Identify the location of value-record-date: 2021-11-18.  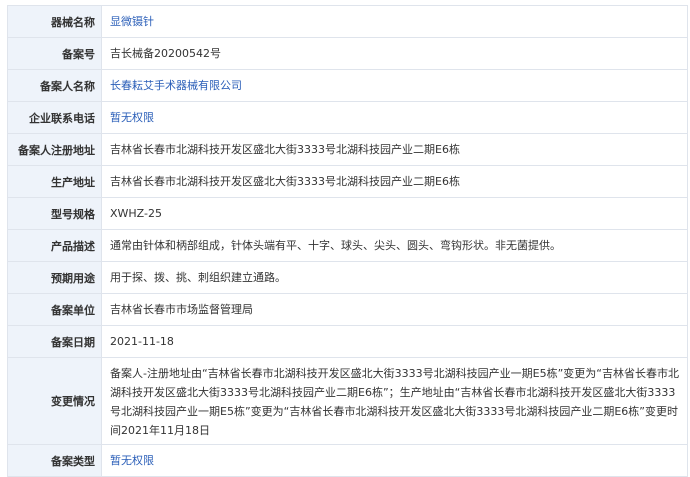
(395, 341).